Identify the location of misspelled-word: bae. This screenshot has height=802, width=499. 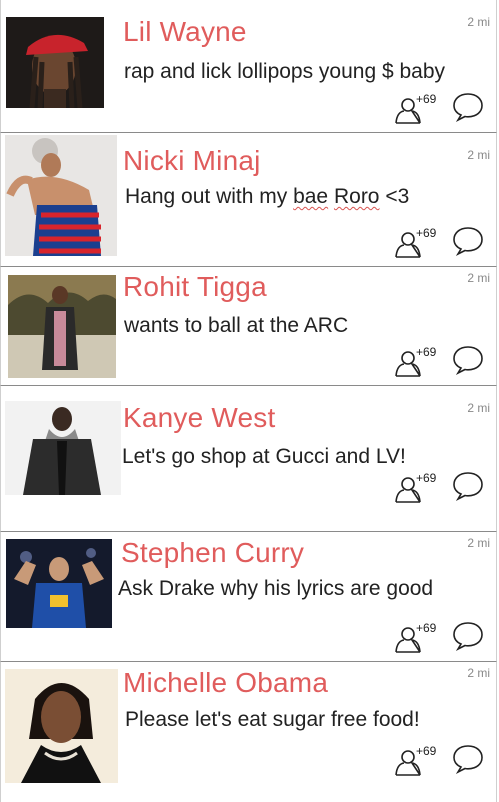
(311, 196).